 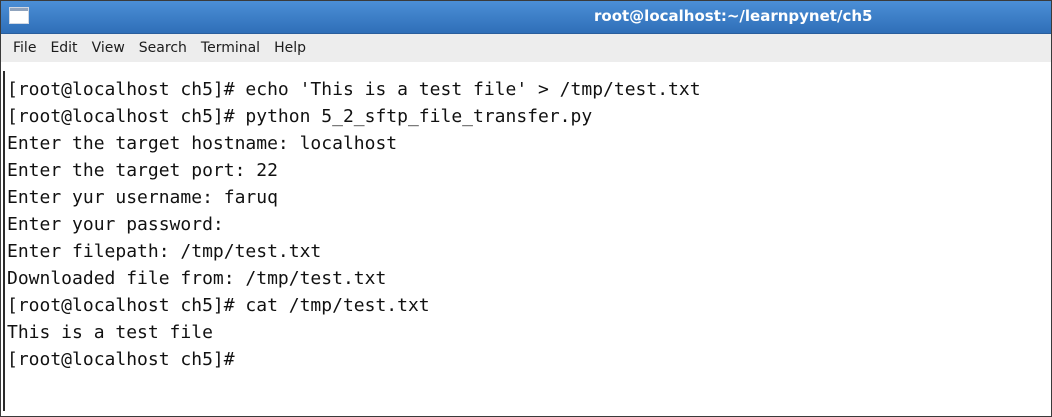 I want to click on terminal-line: Enter your password:, so click(x=115, y=224).